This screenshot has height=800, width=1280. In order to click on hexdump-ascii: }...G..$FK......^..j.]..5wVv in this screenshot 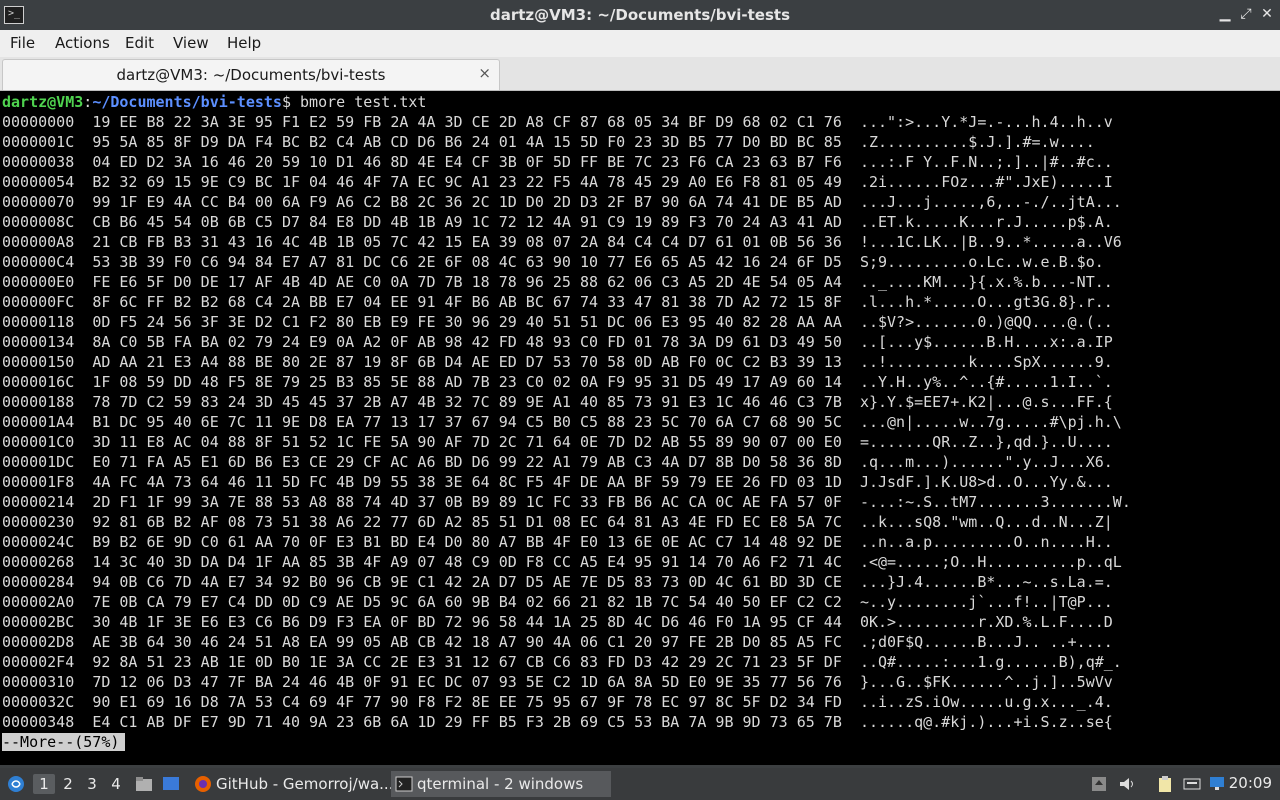, I will do `click(986, 682)`.